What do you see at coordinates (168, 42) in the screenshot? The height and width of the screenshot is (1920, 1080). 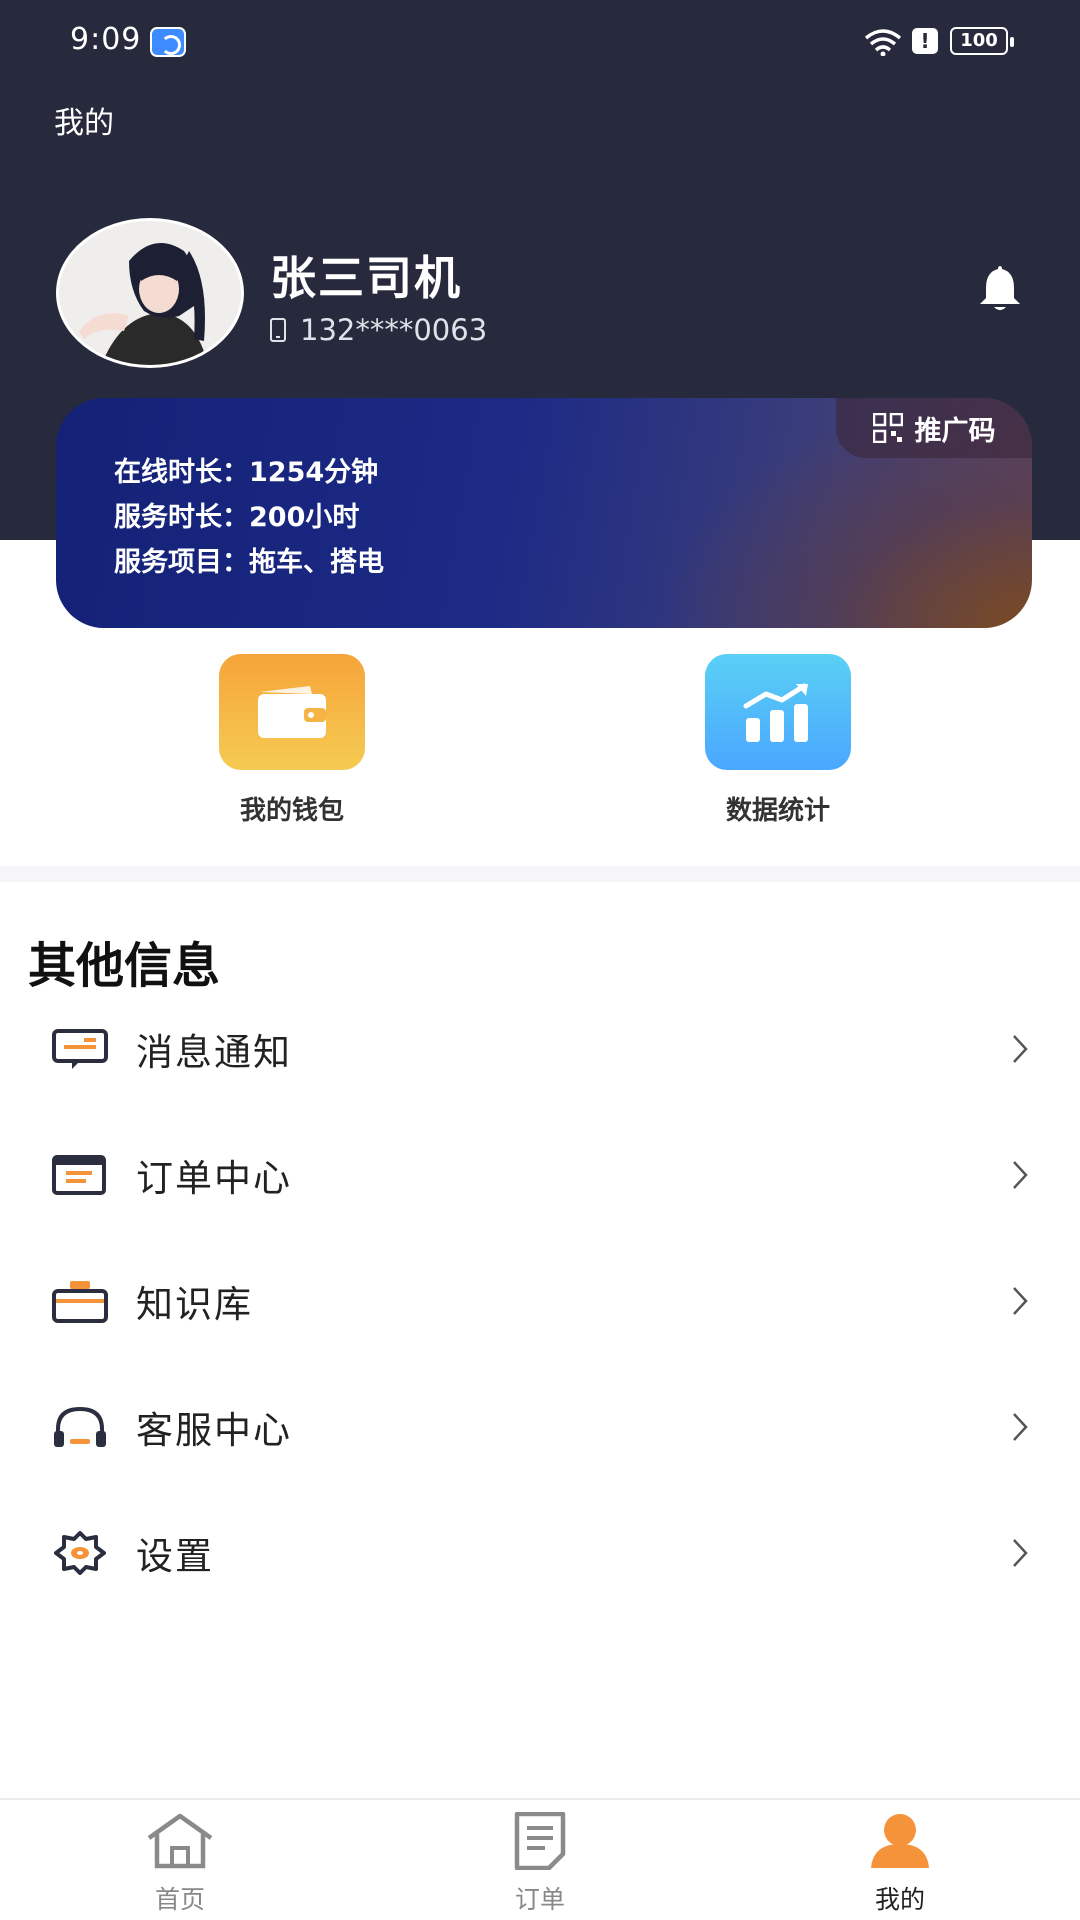 I see `app-notification-icon` at bounding box center [168, 42].